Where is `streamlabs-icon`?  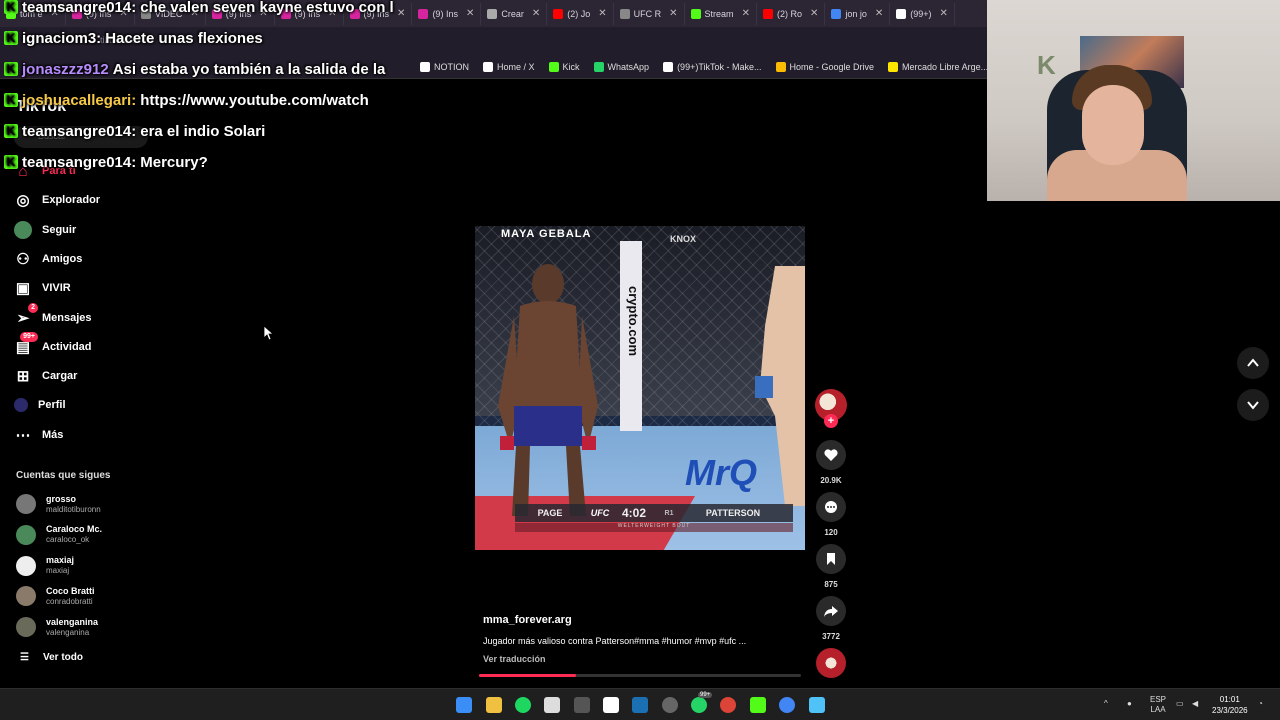 streamlabs-icon is located at coordinates (611, 705).